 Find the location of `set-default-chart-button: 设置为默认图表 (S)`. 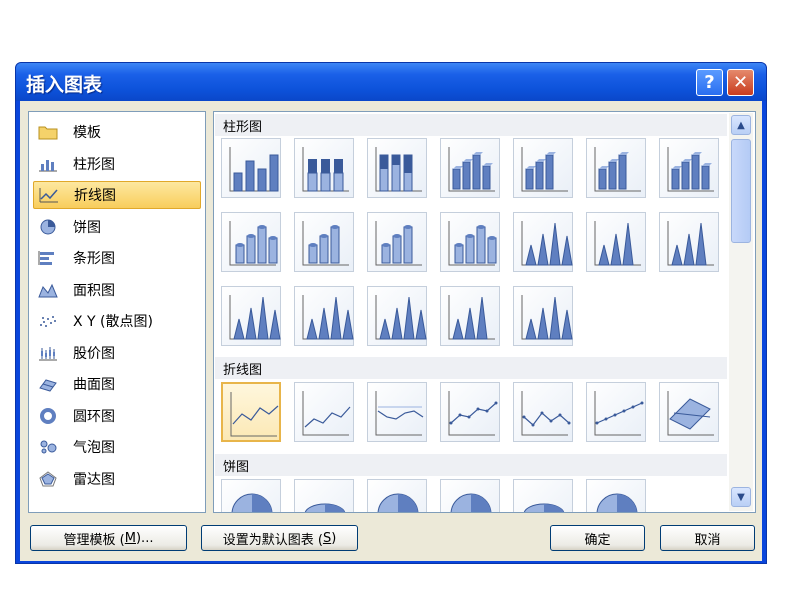

set-default-chart-button: 设置为默认图表 (S) is located at coordinates (279, 538).